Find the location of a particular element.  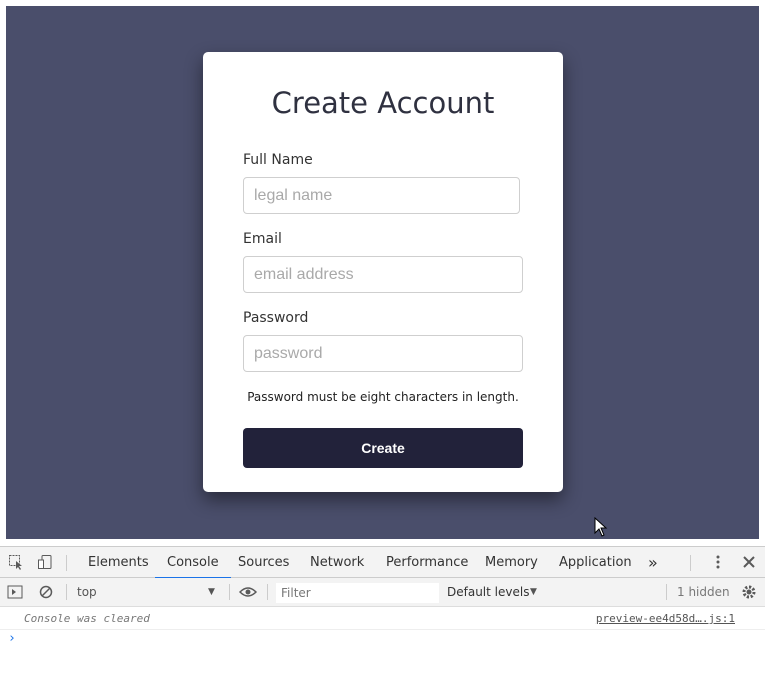

eye-icon is located at coordinates (248, 592).